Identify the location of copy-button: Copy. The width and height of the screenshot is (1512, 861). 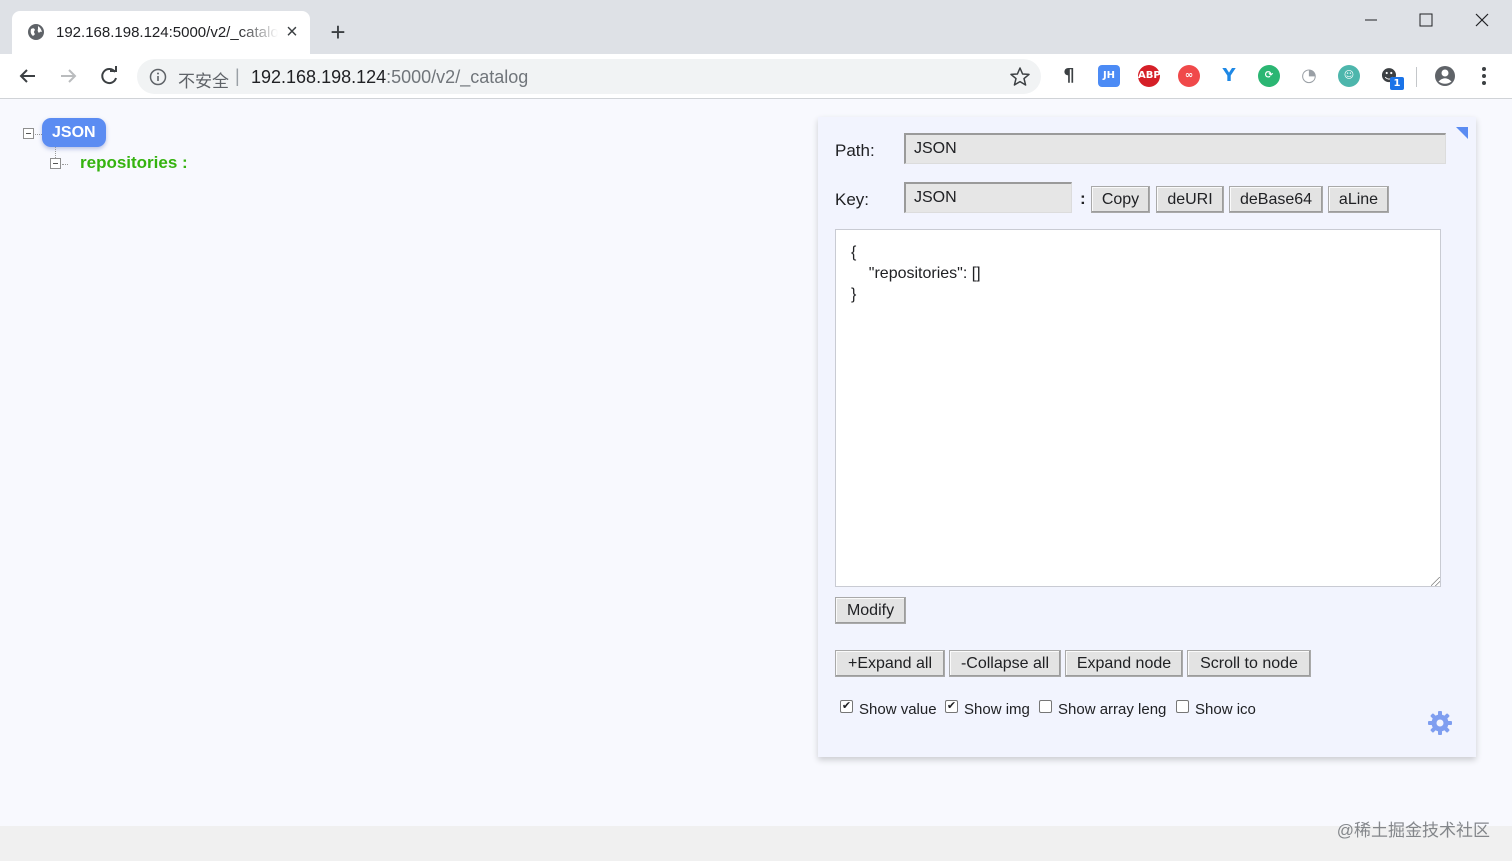
(1120, 199).